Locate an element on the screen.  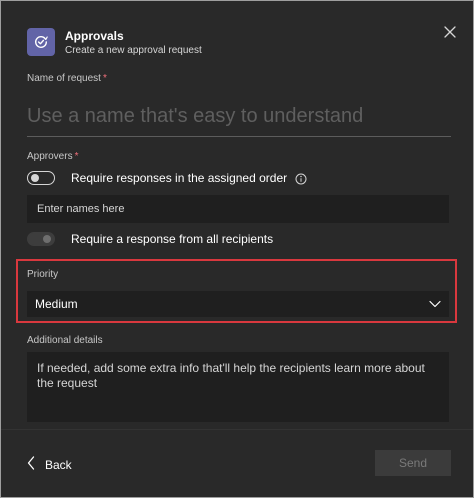
approver-names-input is located at coordinates (238, 209).